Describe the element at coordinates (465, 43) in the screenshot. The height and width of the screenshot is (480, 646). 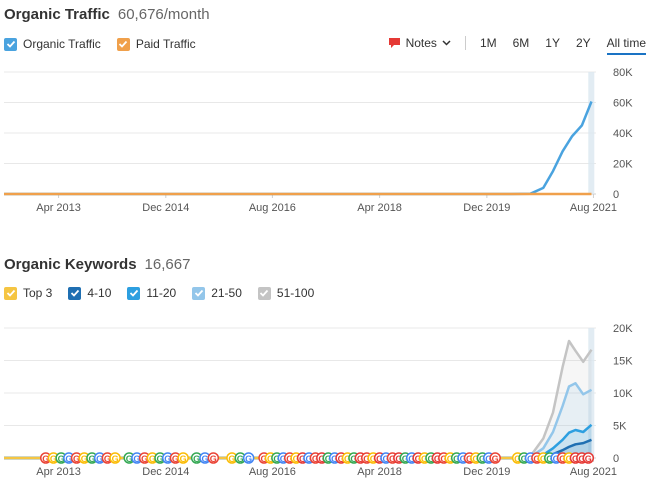
I see `divider` at that location.